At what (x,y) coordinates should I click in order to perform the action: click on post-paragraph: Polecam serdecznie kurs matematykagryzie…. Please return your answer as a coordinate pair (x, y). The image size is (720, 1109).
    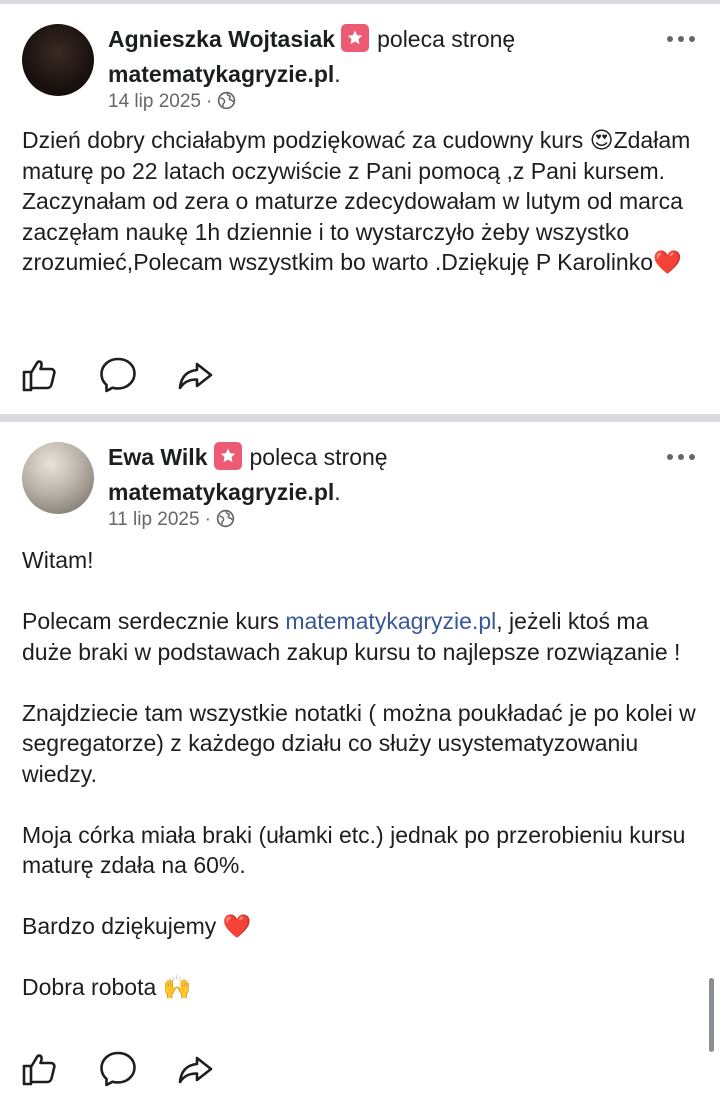
    Looking at the image, I should click on (362, 636).